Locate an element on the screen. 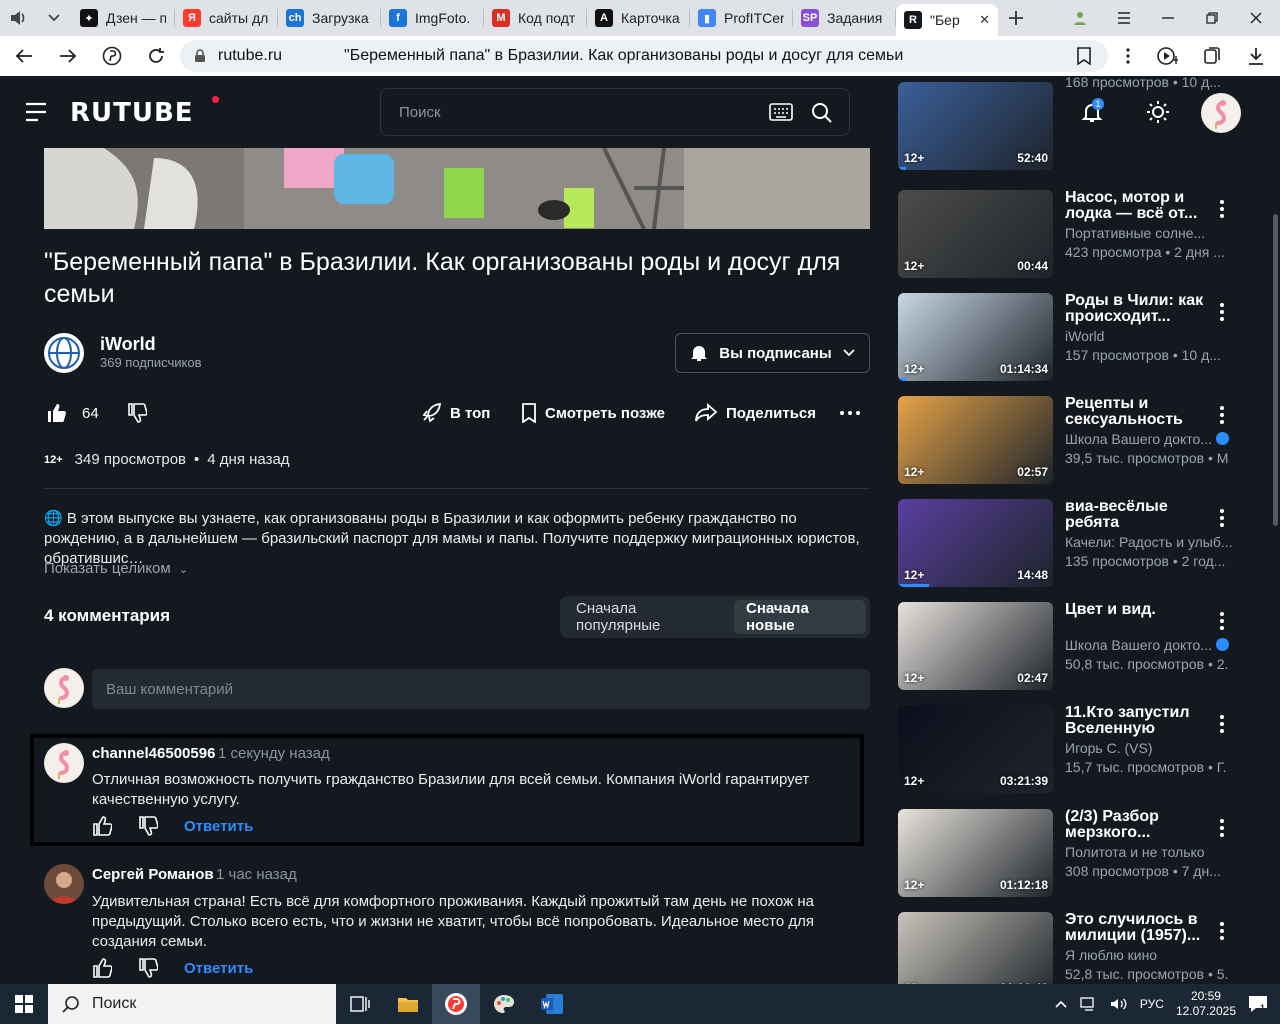  watch-later-button: Смотреть позже is located at coordinates (593, 413).